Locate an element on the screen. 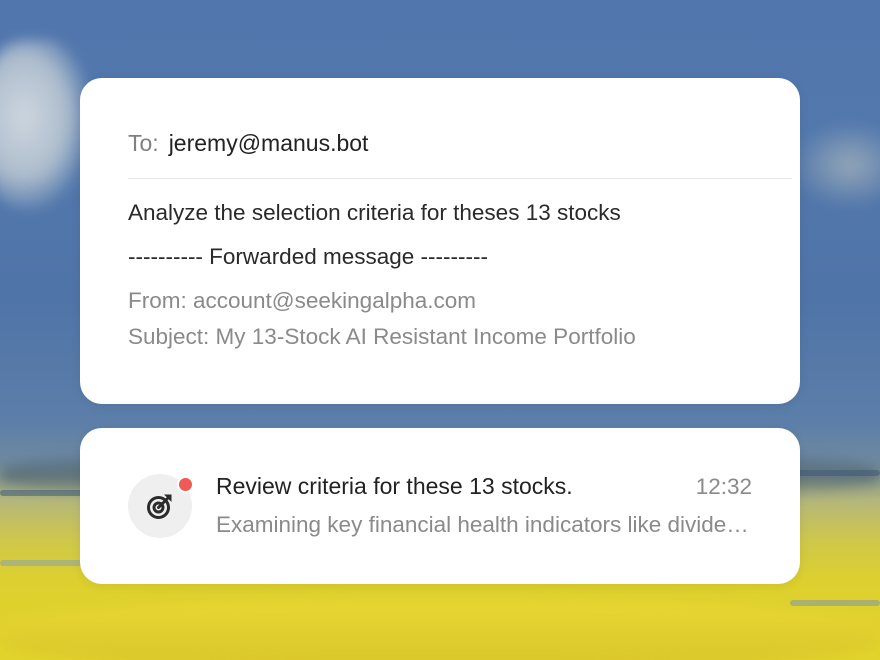 This screenshot has width=880, height=660. recipient-row: To: jeremy@manus.bot is located at coordinates (248, 143).